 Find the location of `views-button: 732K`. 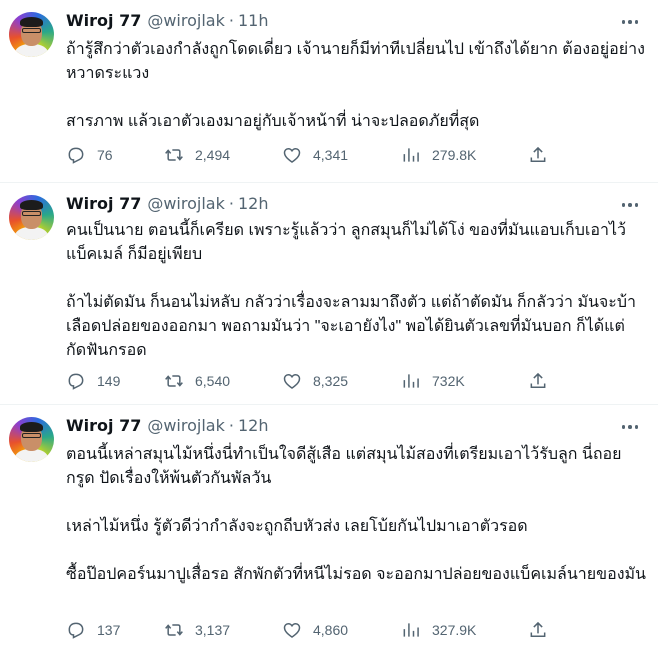

views-button: 732K is located at coordinates (433, 381).